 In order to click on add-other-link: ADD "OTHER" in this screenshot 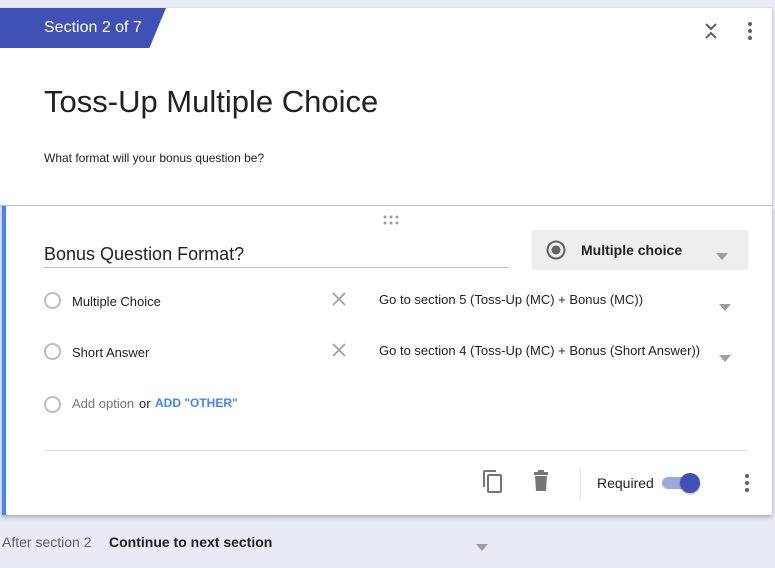, I will do `click(196, 403)`.